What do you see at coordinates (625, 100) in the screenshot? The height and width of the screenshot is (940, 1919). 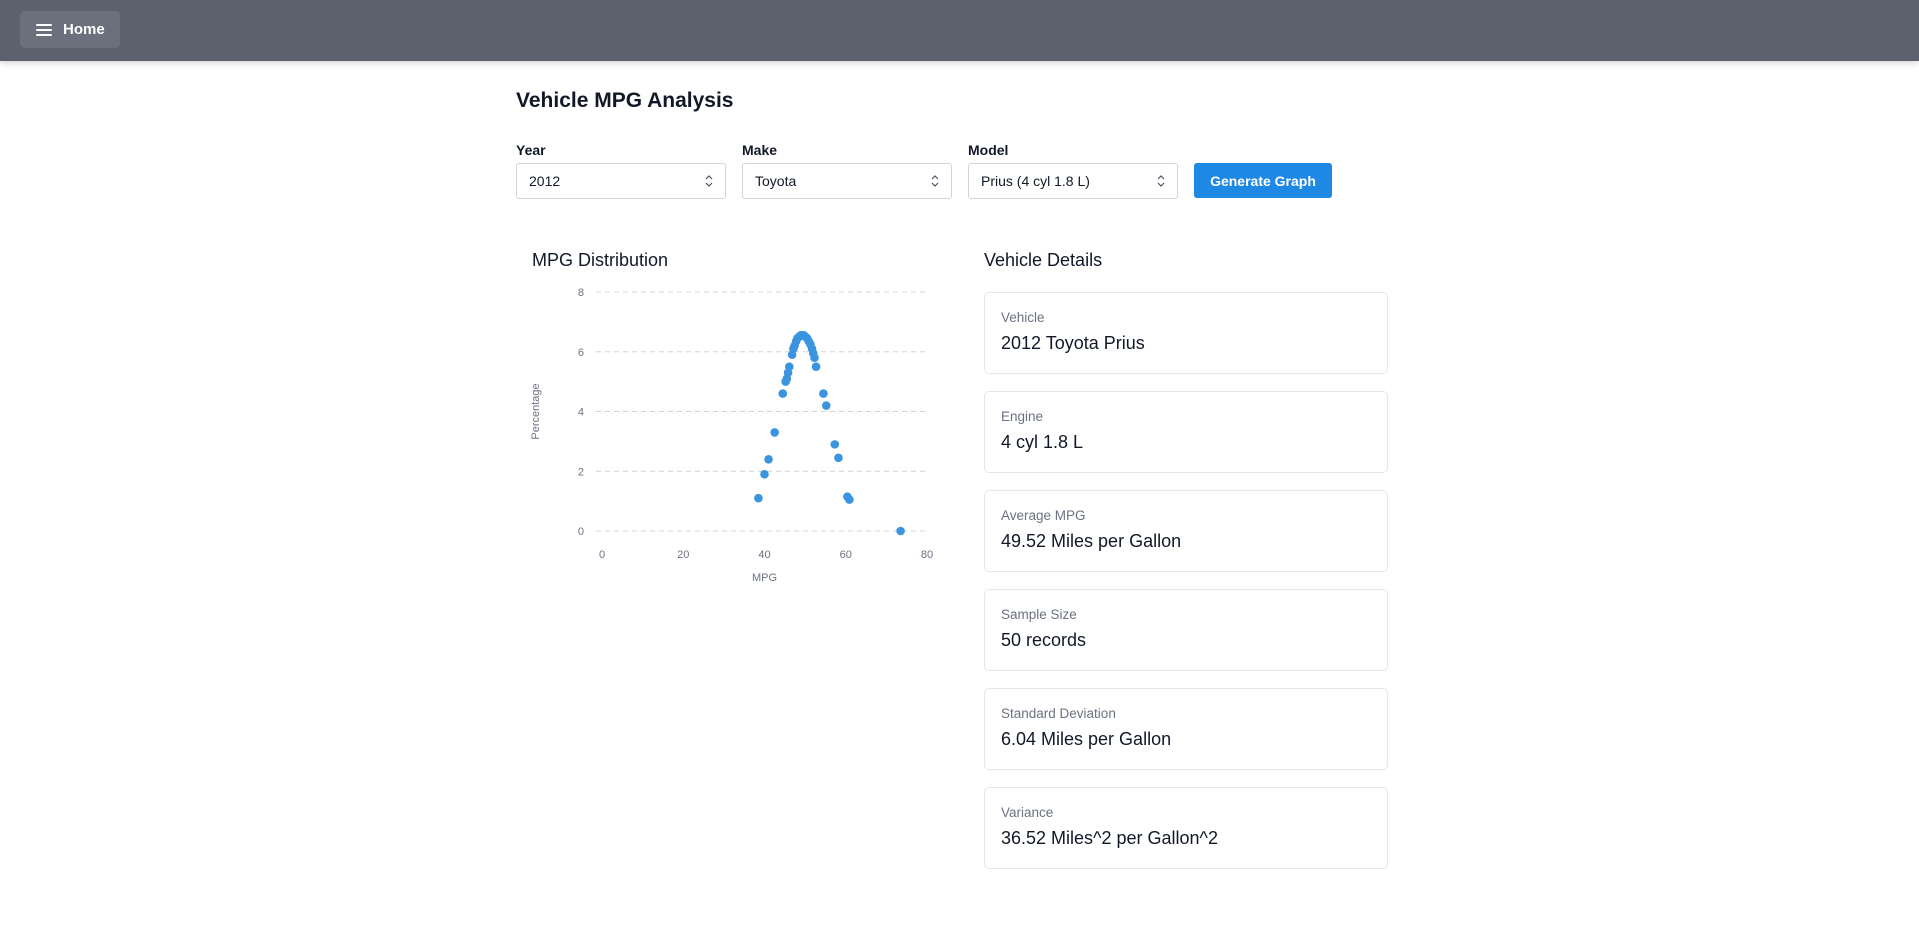 I see `page-title: Vehicle MPG Analysis` at bounding box center [625, 100].